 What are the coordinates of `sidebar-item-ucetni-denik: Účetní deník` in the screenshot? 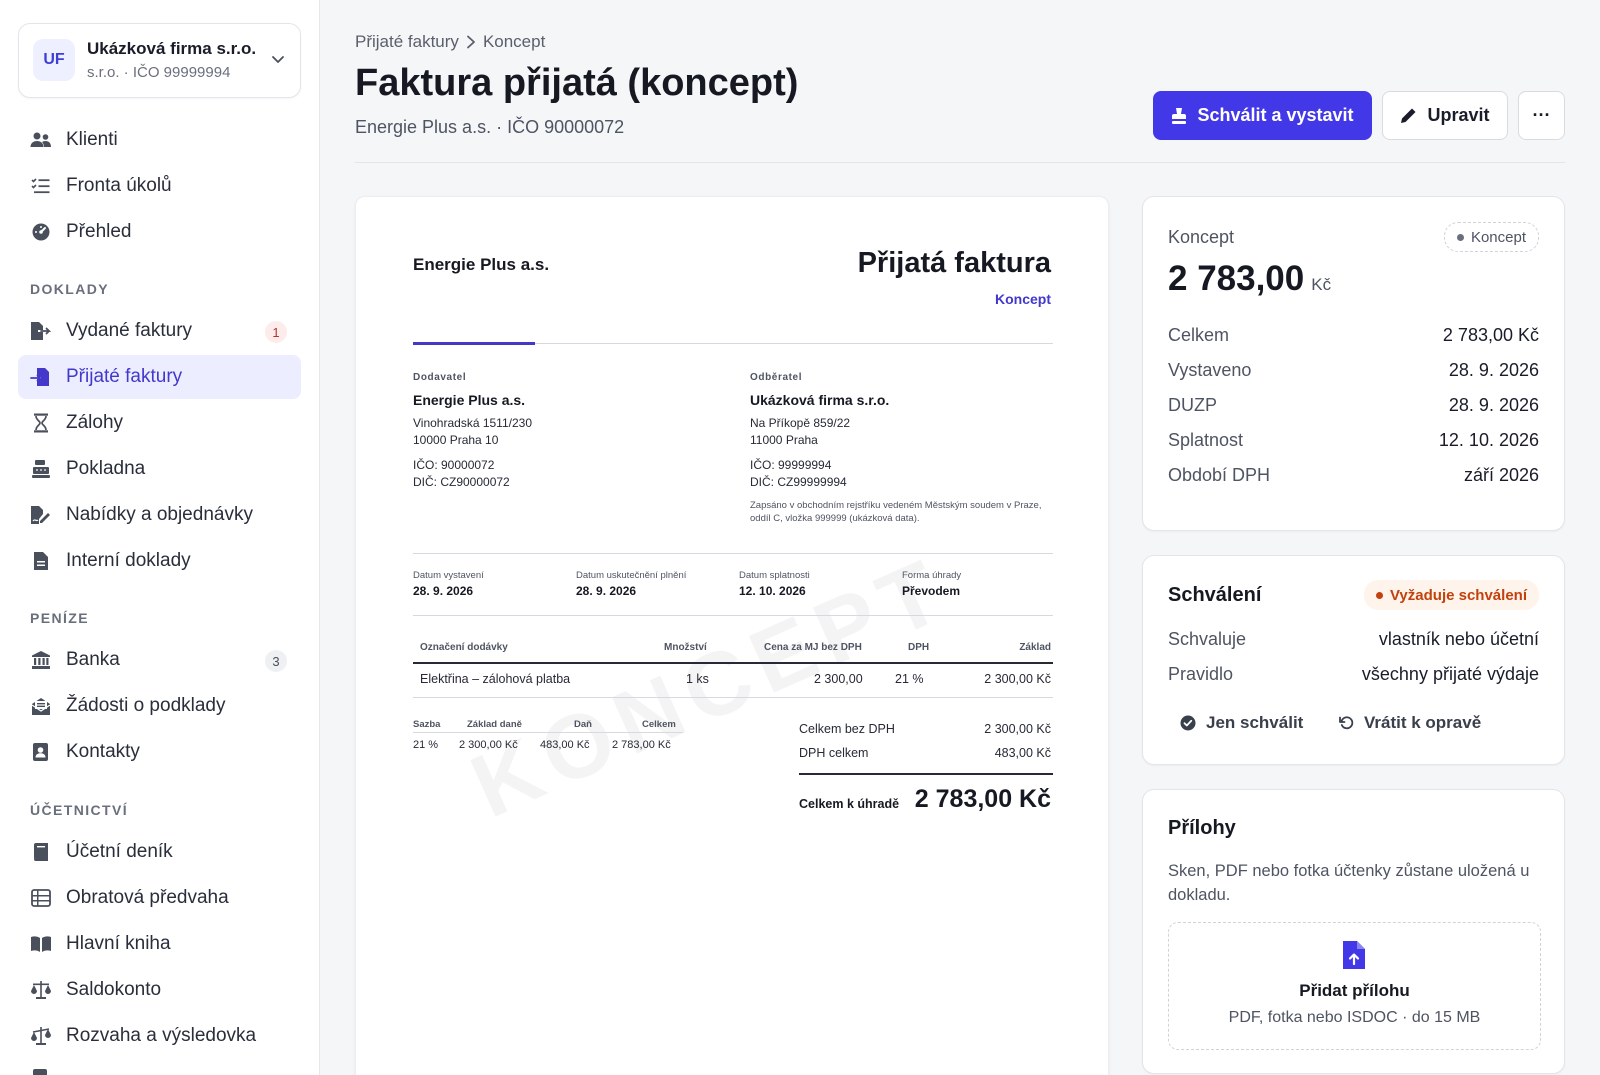 It's located at (159, 852).